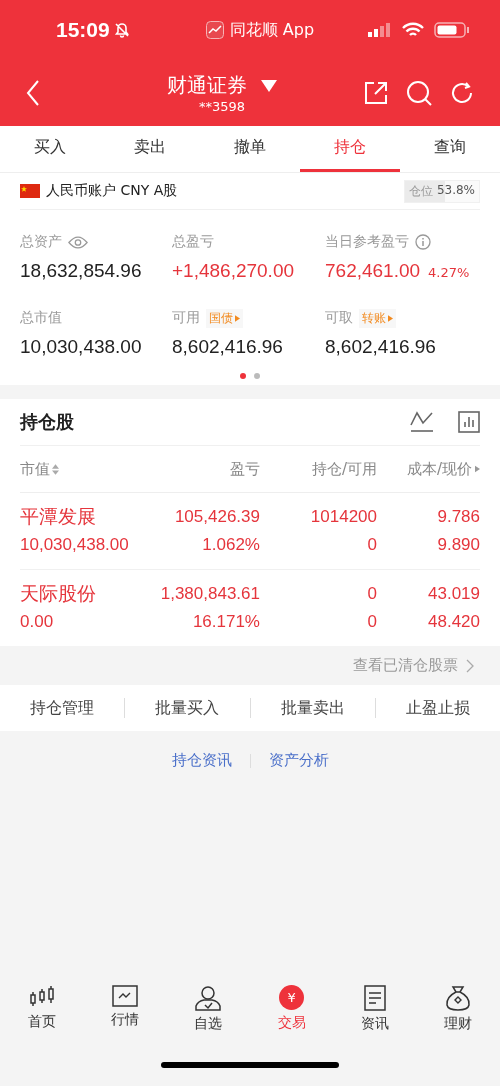 Image resolution: width=500 pixels, height=1086 pixels. I want to click on stat-value: 762,461.00, so click(373, 271).